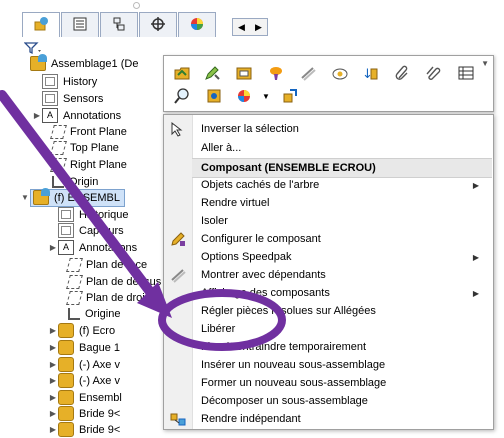 The height and width of the screenshot is (438, 504). I want to click on tree-item-top-plane: Top Plane, so click(80, 147).